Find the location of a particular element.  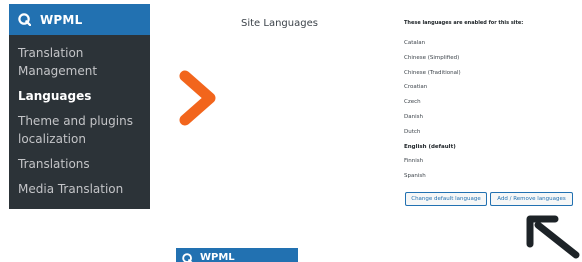

language-item: Spanish is located at coordinates (415, 176).